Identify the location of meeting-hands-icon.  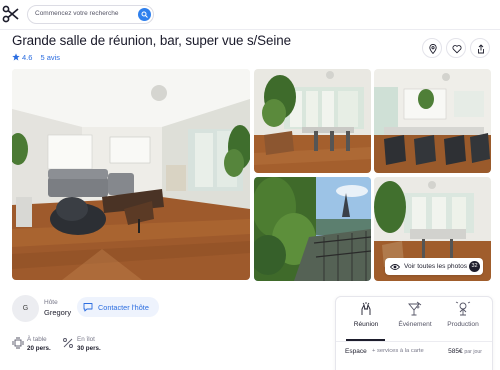
(366, 308).